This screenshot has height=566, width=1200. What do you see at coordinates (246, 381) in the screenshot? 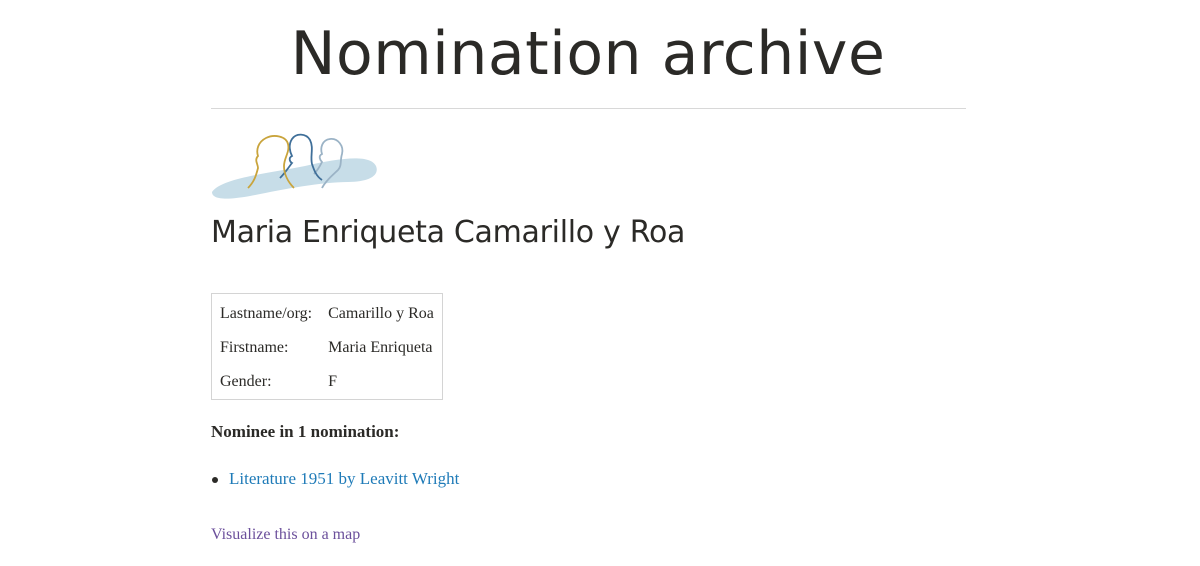
I see `detail-label: Gender:` at bounding box center [246, 381].